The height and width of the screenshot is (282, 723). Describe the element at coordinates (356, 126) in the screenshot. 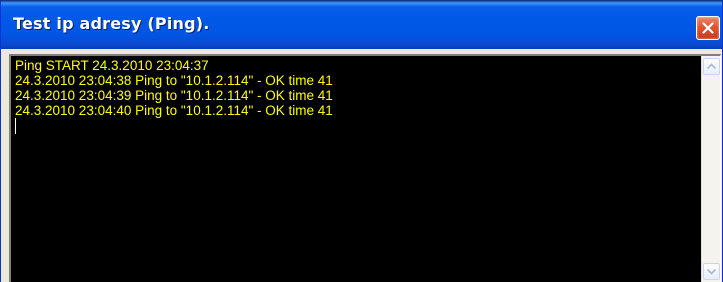

I see `cursor-line` at that location.